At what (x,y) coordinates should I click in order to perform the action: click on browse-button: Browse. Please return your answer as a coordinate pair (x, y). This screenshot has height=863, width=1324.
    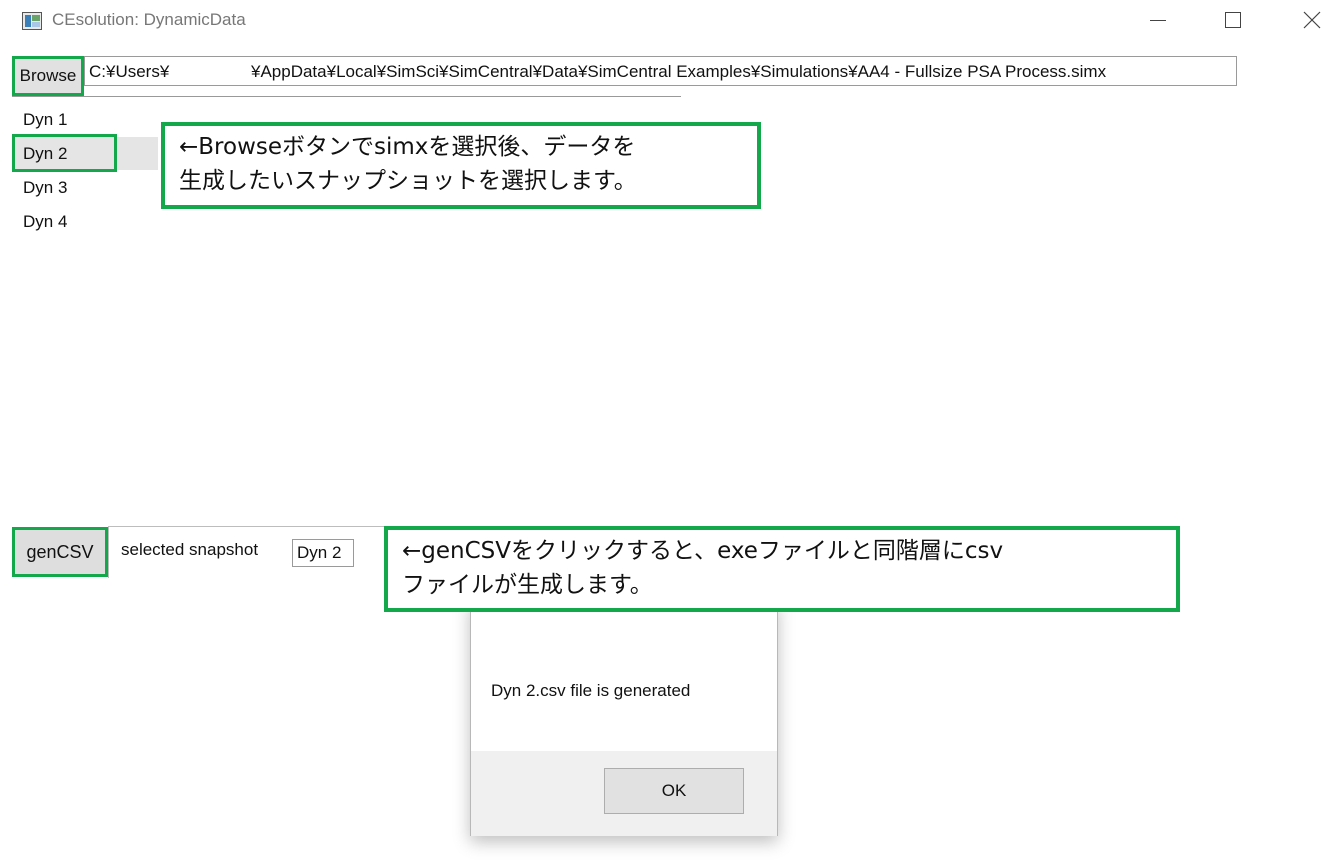
    Looking at the image, I should click on (48, 76).